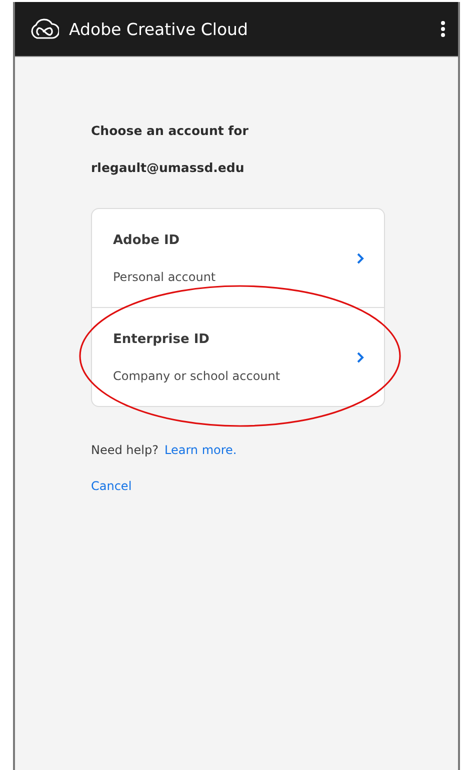  What do you see at coordinates (161, 339) in the screenshot?
I see `account-title: Enterprise ID` at bounding box center [161, 339].